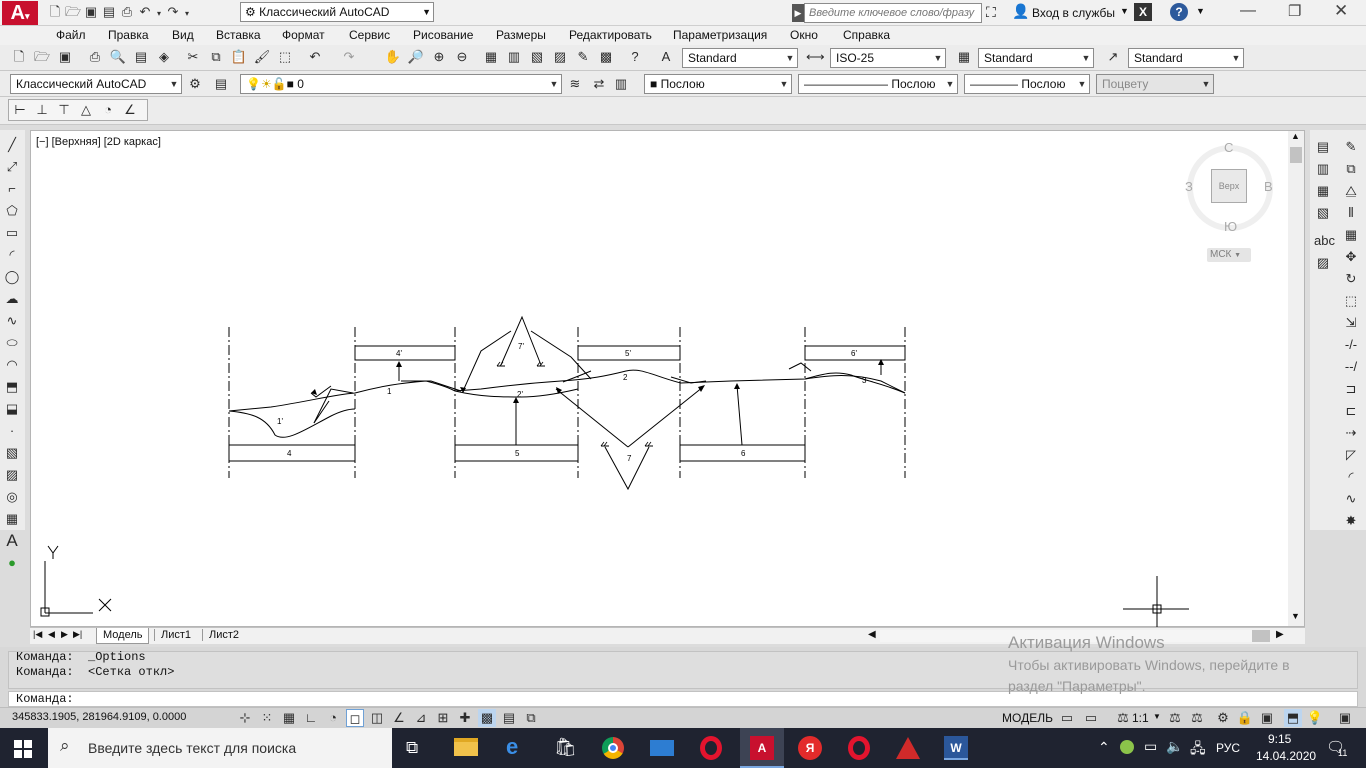 Image resolution: width=1366 pixels, height=768 pixels. Describe the element at coordinates (1197, 718) in the screenshot. I see `auto-scale-icon: ⚖` at that location.